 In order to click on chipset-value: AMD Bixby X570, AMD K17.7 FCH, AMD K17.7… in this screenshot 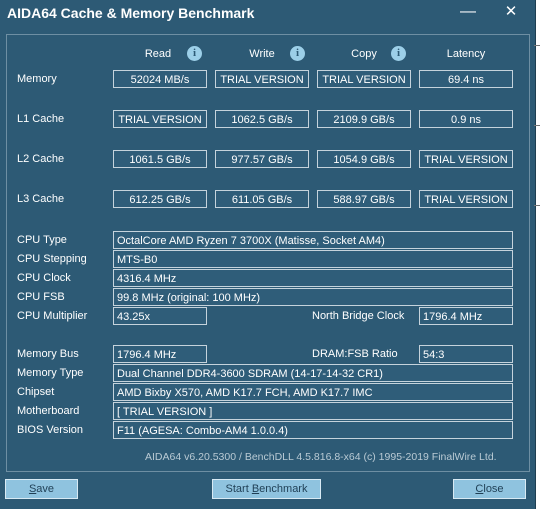, I will do `click(313, 392)`.